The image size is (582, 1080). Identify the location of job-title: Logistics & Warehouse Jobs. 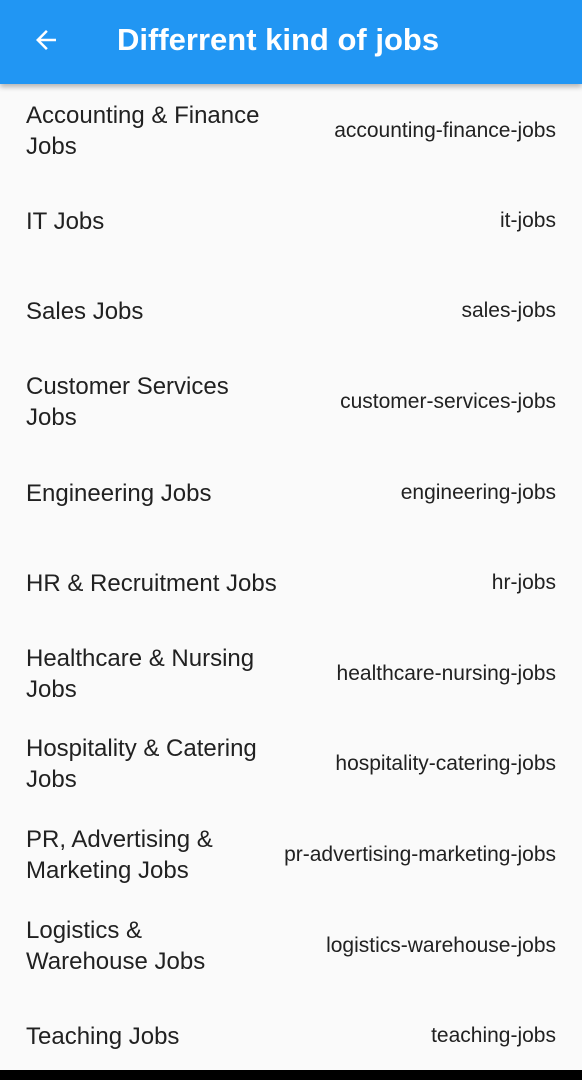
(116, 946).